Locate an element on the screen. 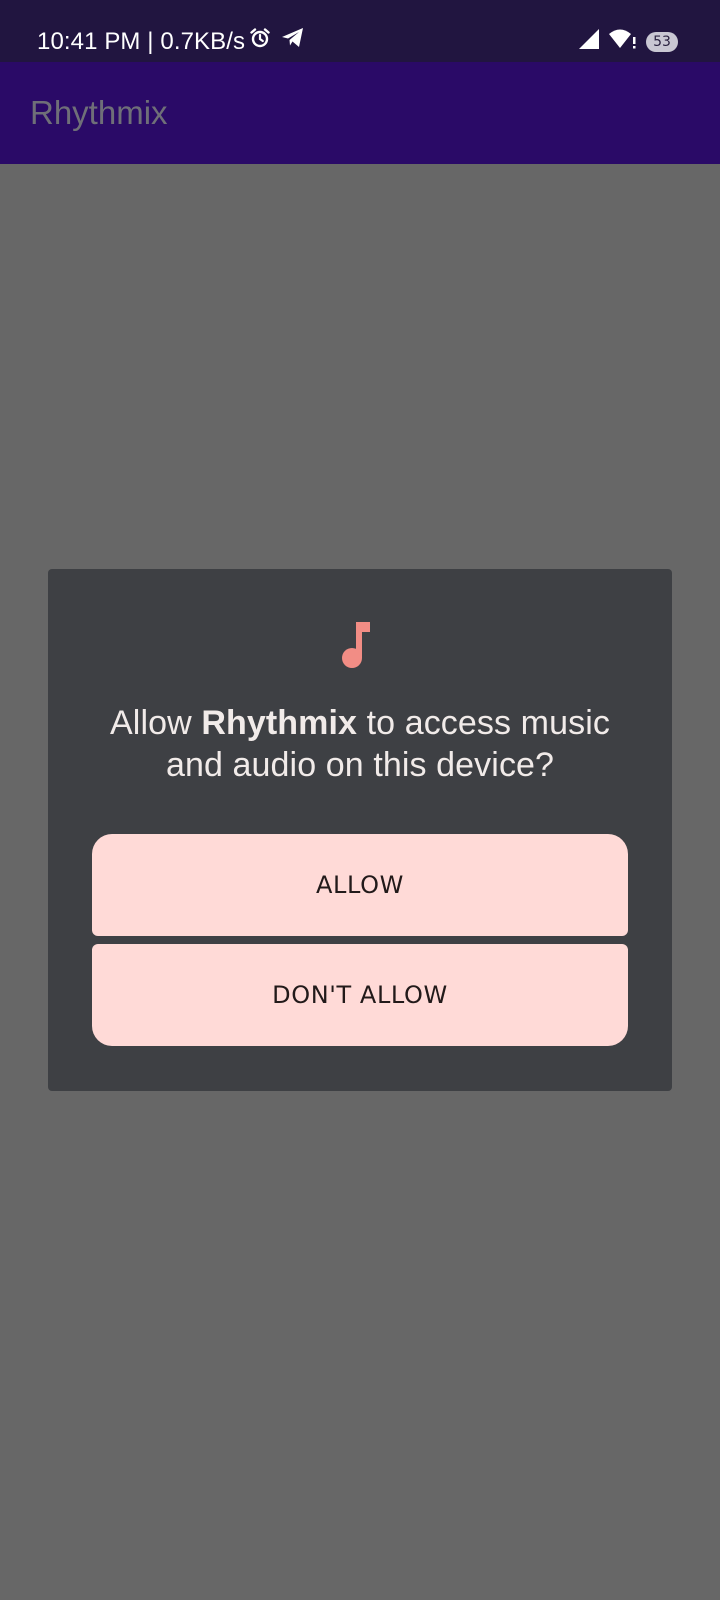  allow-button: ALLOW is located at coordinates (360, 885).